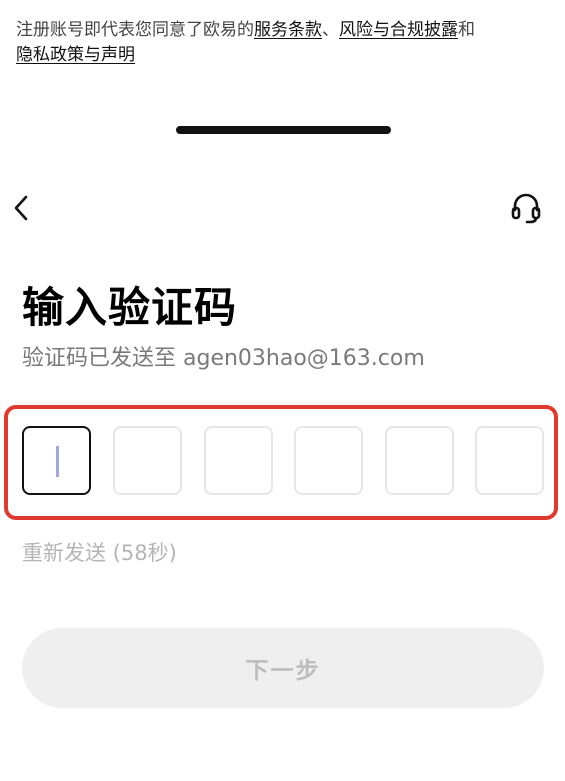 The height and width of the screenshot is (781, 565). I want to click on headset-icon, so click(526, 208).